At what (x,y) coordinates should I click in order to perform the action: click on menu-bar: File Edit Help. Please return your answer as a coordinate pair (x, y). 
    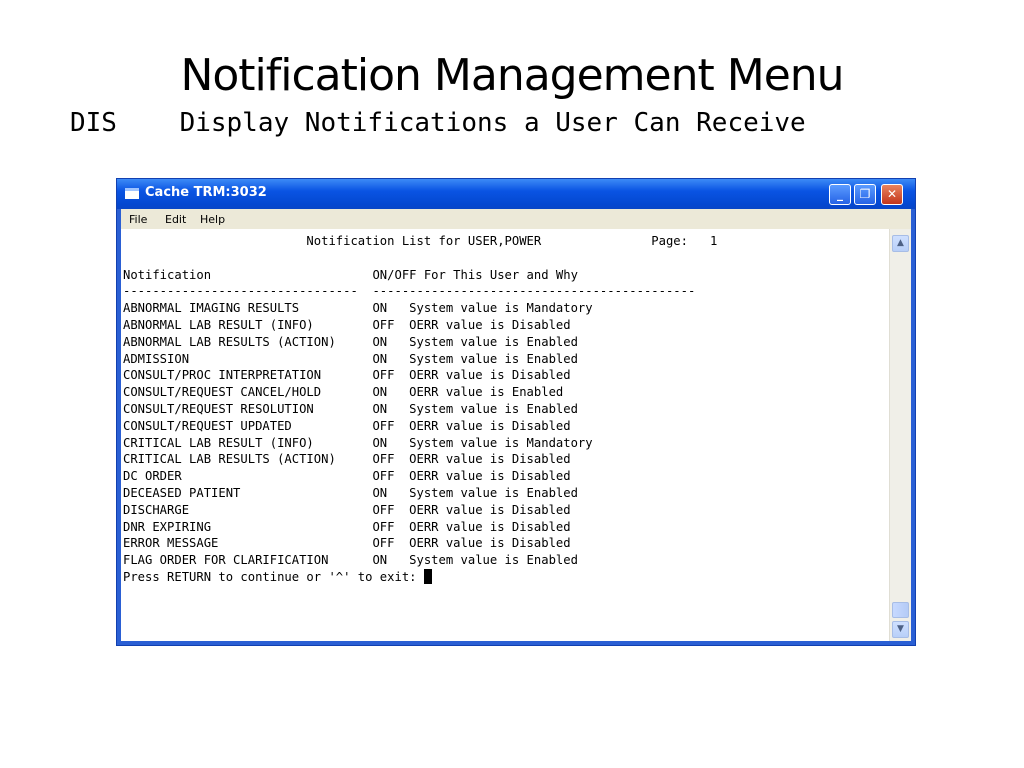
    Looking at the image, I should click on (516, 219).